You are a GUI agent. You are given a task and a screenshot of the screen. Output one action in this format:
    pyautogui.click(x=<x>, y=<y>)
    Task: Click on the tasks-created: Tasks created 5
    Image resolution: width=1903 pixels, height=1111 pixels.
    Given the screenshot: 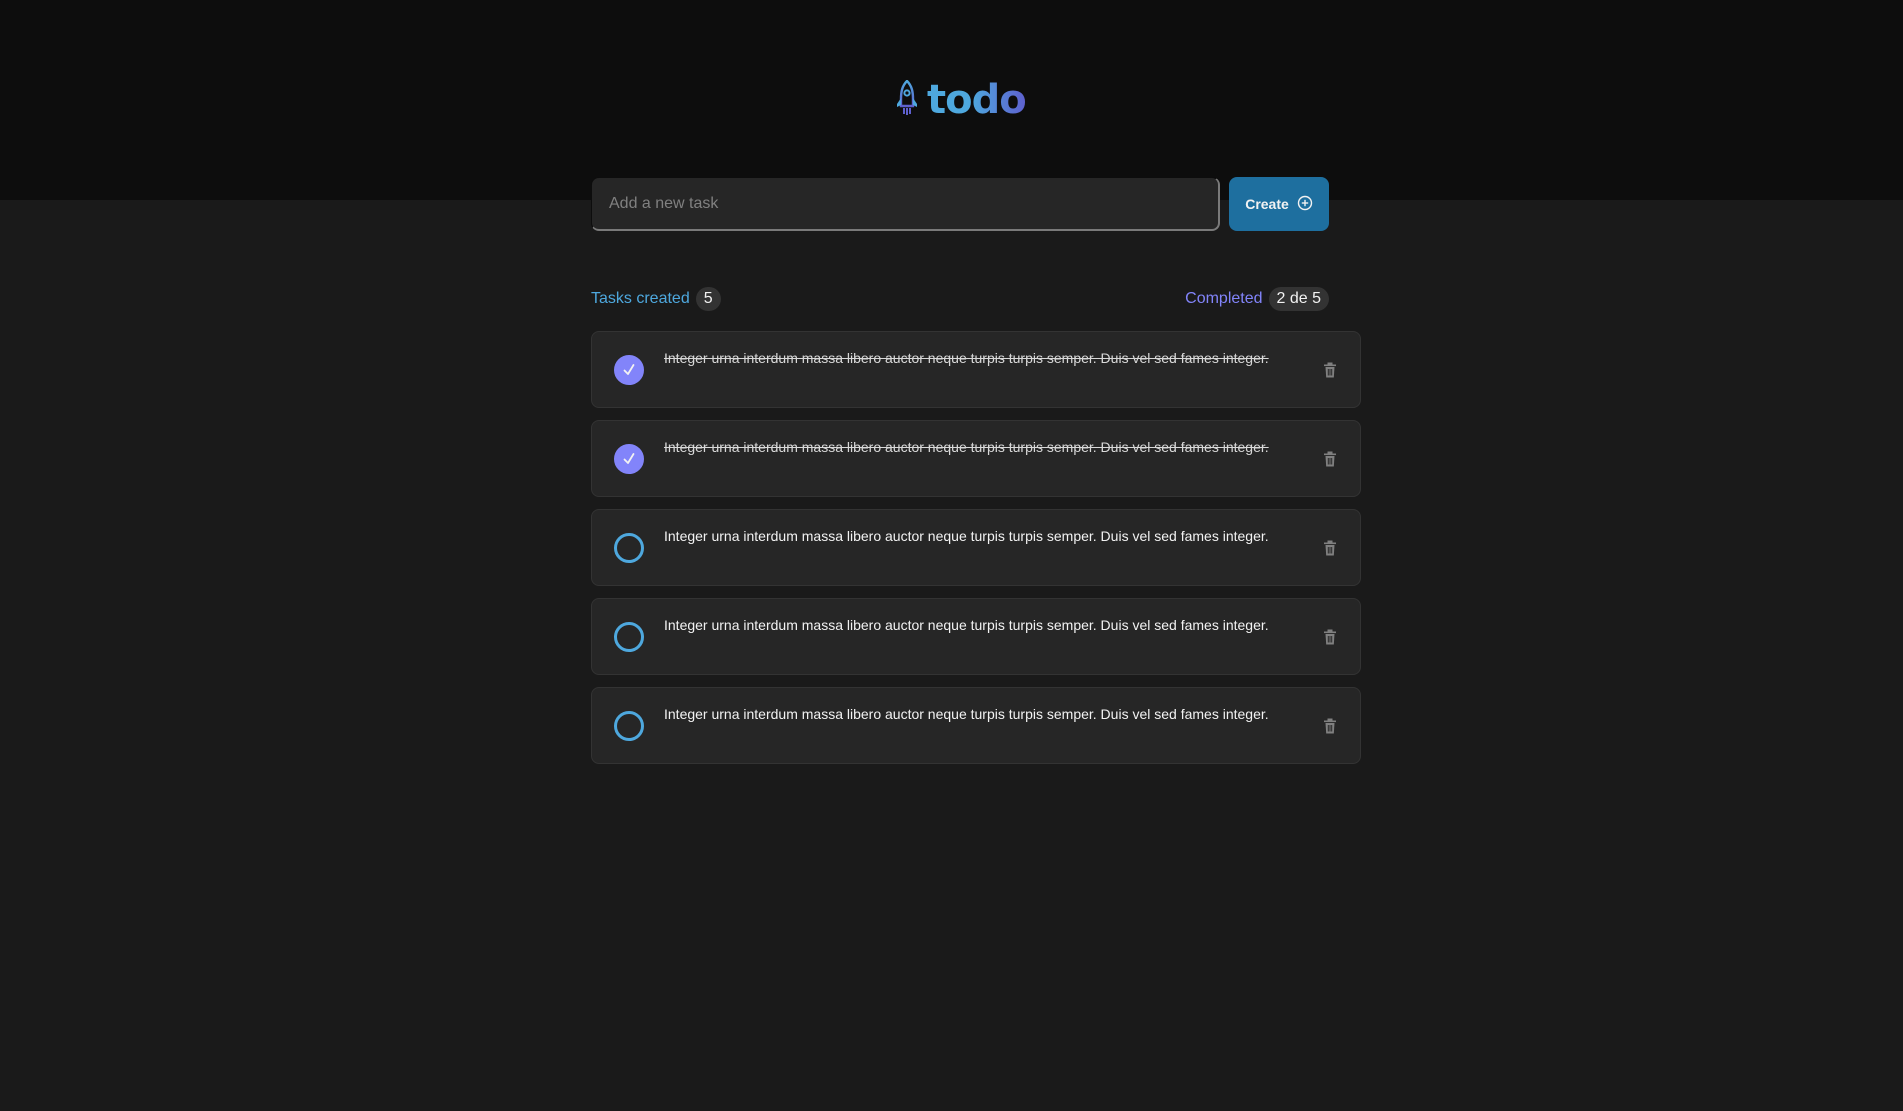 What is the action you would take?
    pyautogui.click(x=656, y=299)
    